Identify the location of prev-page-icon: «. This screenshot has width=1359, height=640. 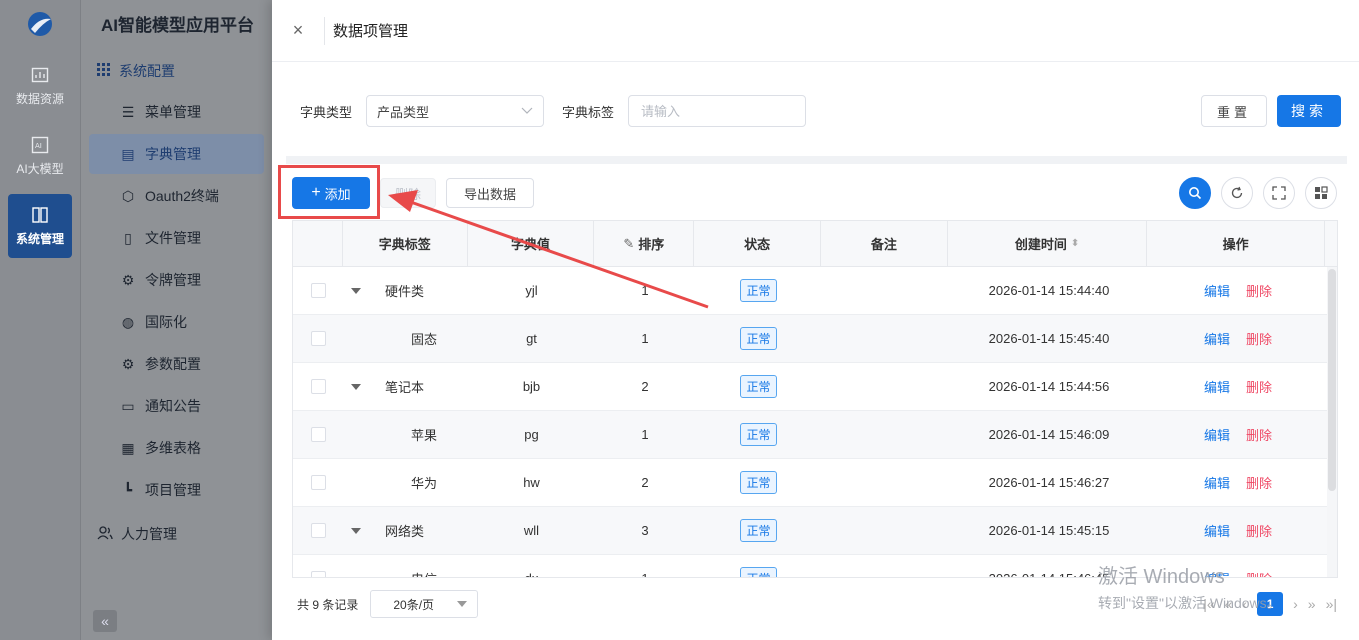
(1229, 604).